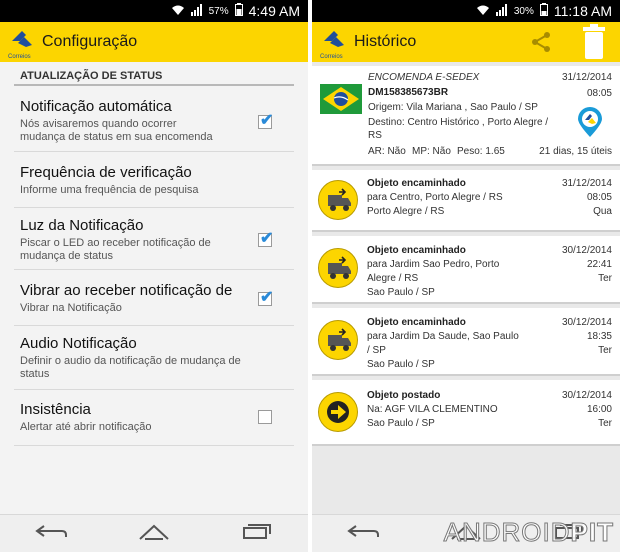 This screenshot has height=552, width=620. Describe the element at coordinates (341, 101) in the screenshot. I see `brazil-flag-icon` at that location.